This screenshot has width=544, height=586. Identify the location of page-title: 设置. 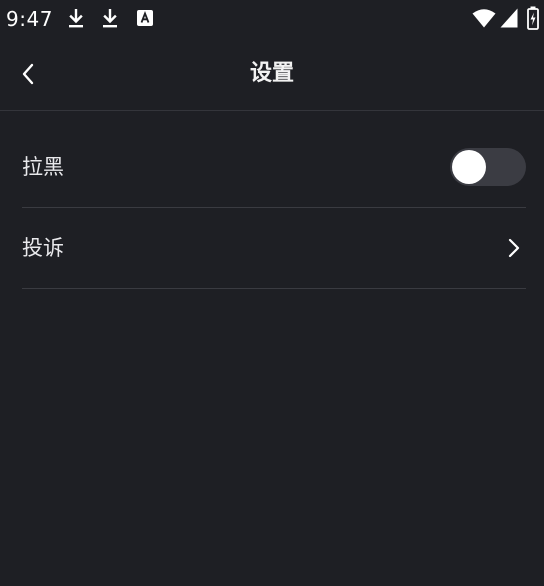
(271, 73).